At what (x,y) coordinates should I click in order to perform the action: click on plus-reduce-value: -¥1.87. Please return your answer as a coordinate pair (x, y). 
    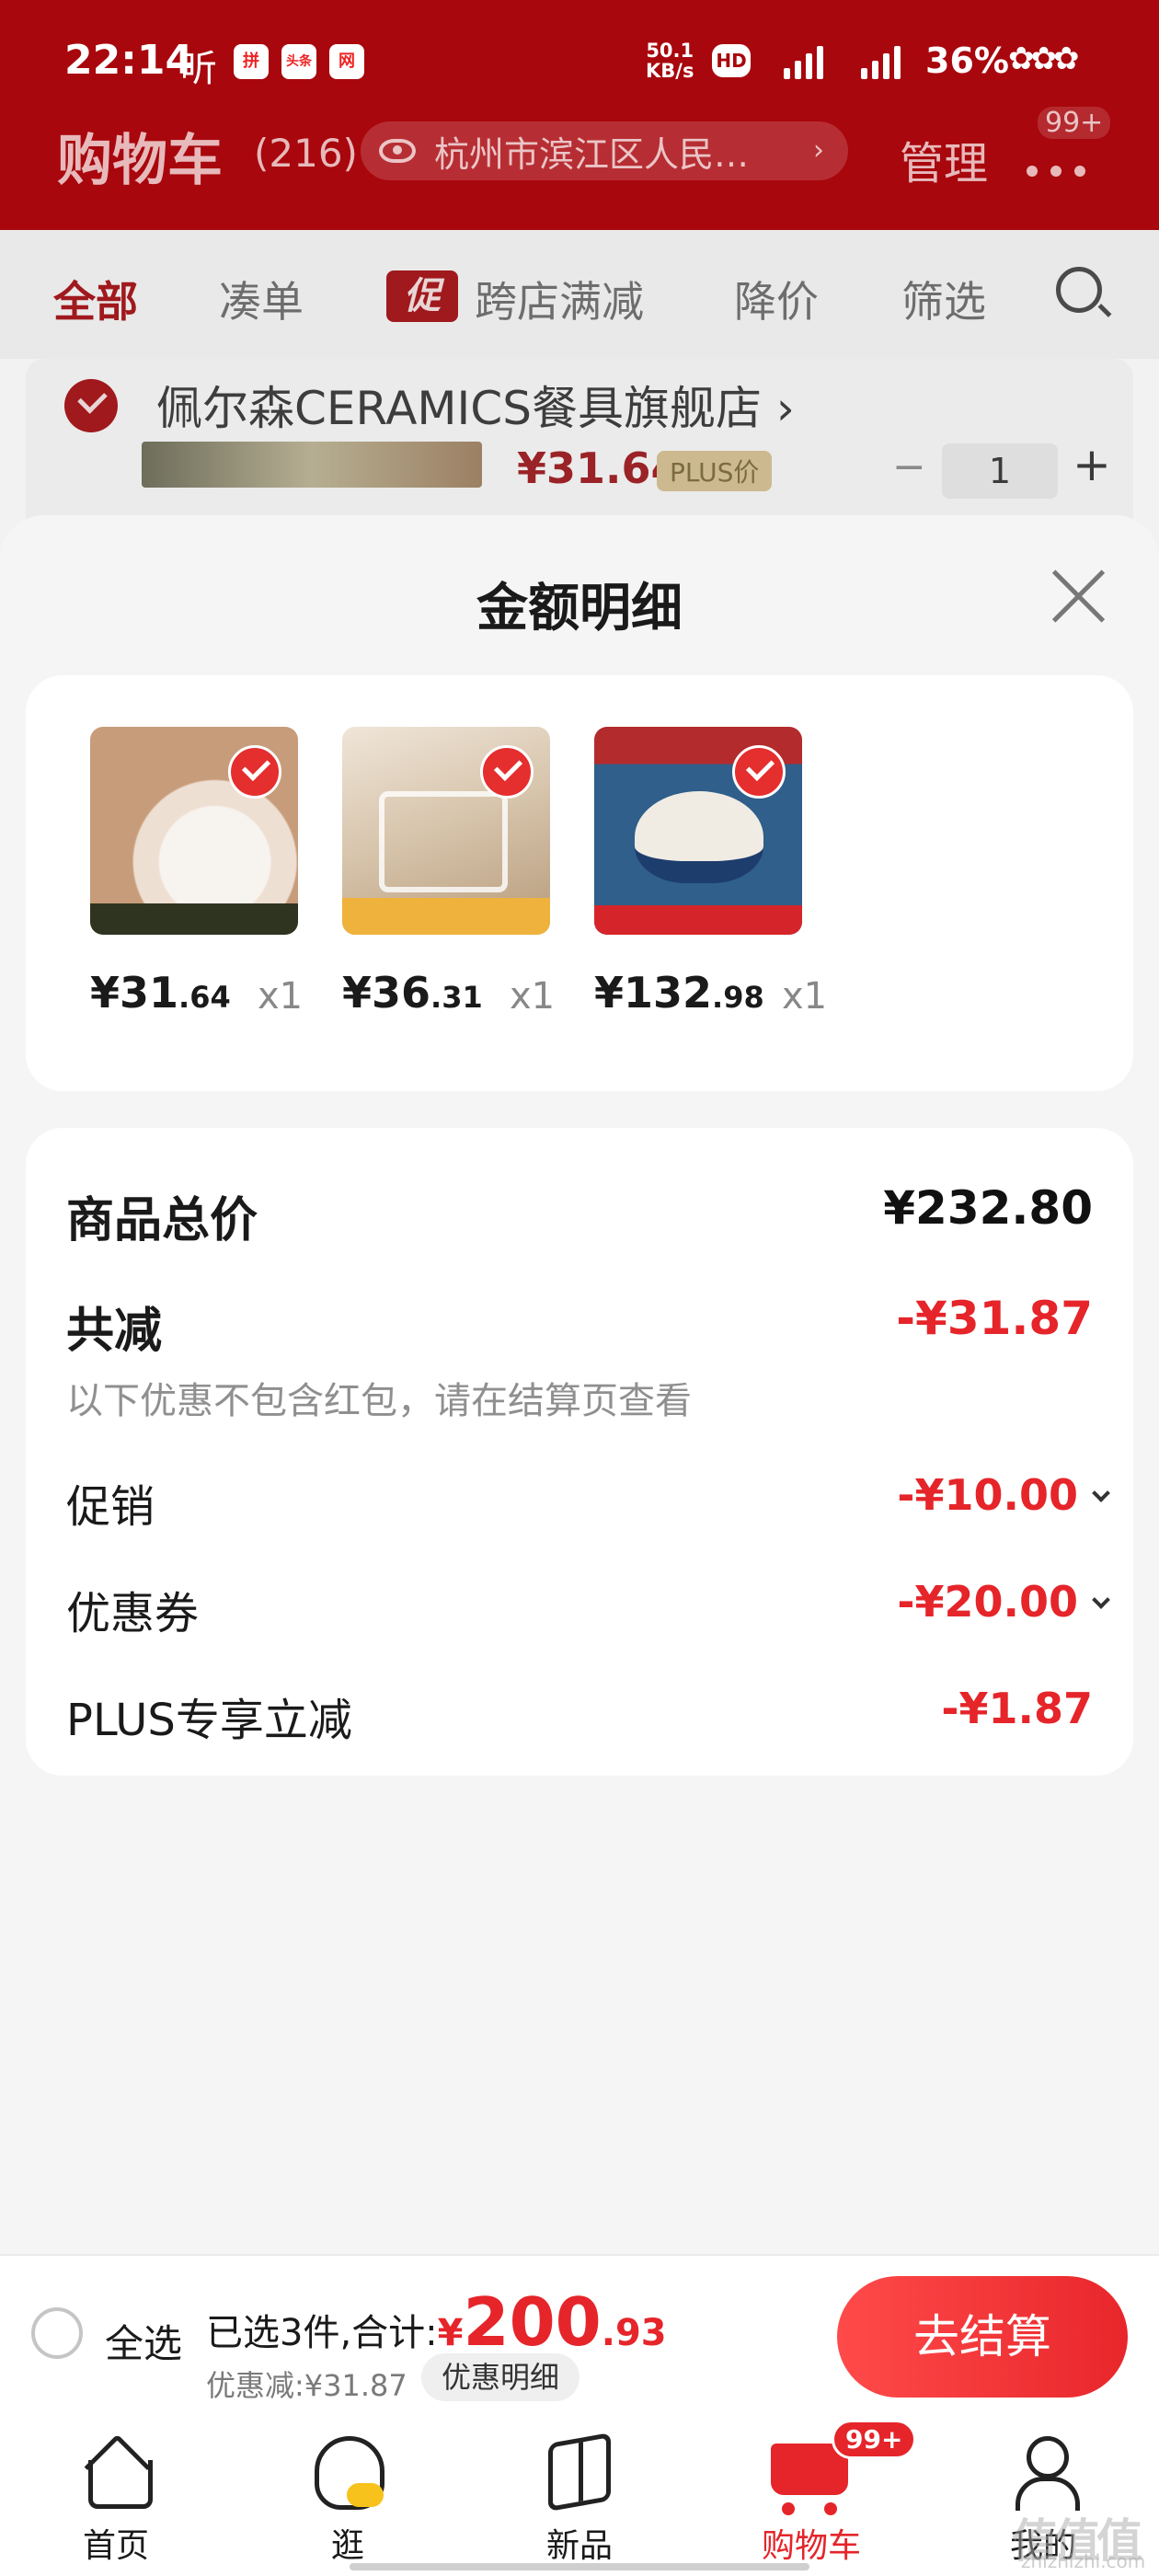
    Looking at the image, I should click on (1017, 1708).